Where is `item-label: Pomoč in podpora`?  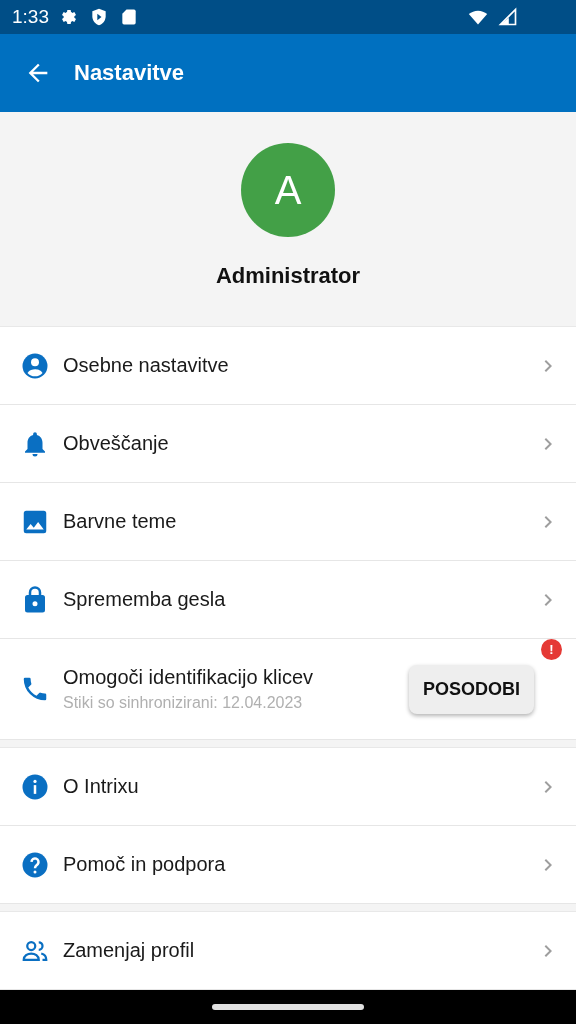 item-label: Pomoč in podpora is located at coordinates (145, 864).